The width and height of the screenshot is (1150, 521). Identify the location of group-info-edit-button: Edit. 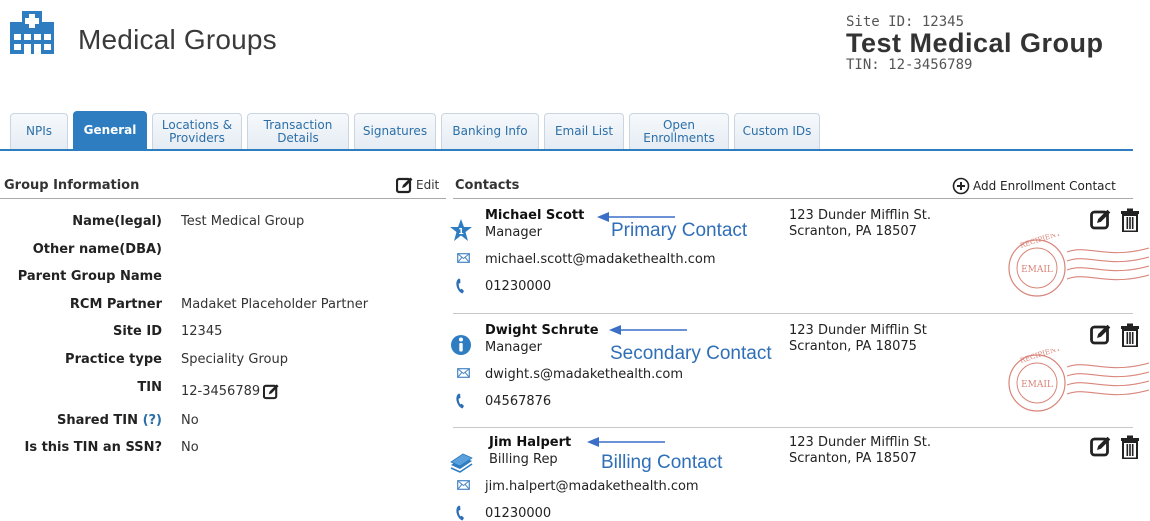
(417, 185).